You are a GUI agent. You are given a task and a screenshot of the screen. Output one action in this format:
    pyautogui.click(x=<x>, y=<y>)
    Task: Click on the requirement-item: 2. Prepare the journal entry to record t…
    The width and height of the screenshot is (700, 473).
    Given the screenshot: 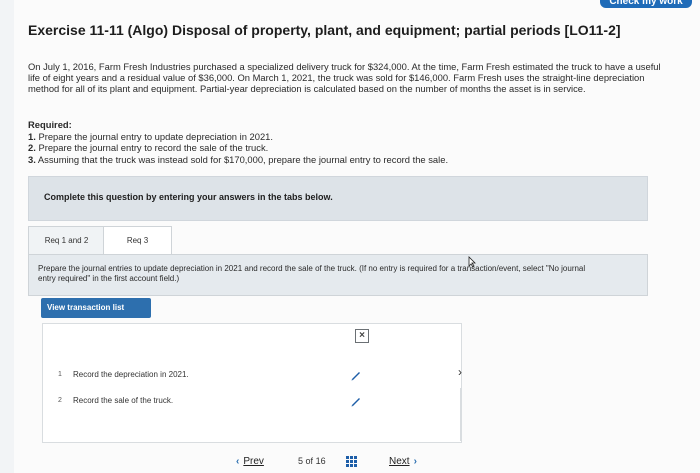 What is the action you would take?
    pyautogui.click(x=148, y=148)
    